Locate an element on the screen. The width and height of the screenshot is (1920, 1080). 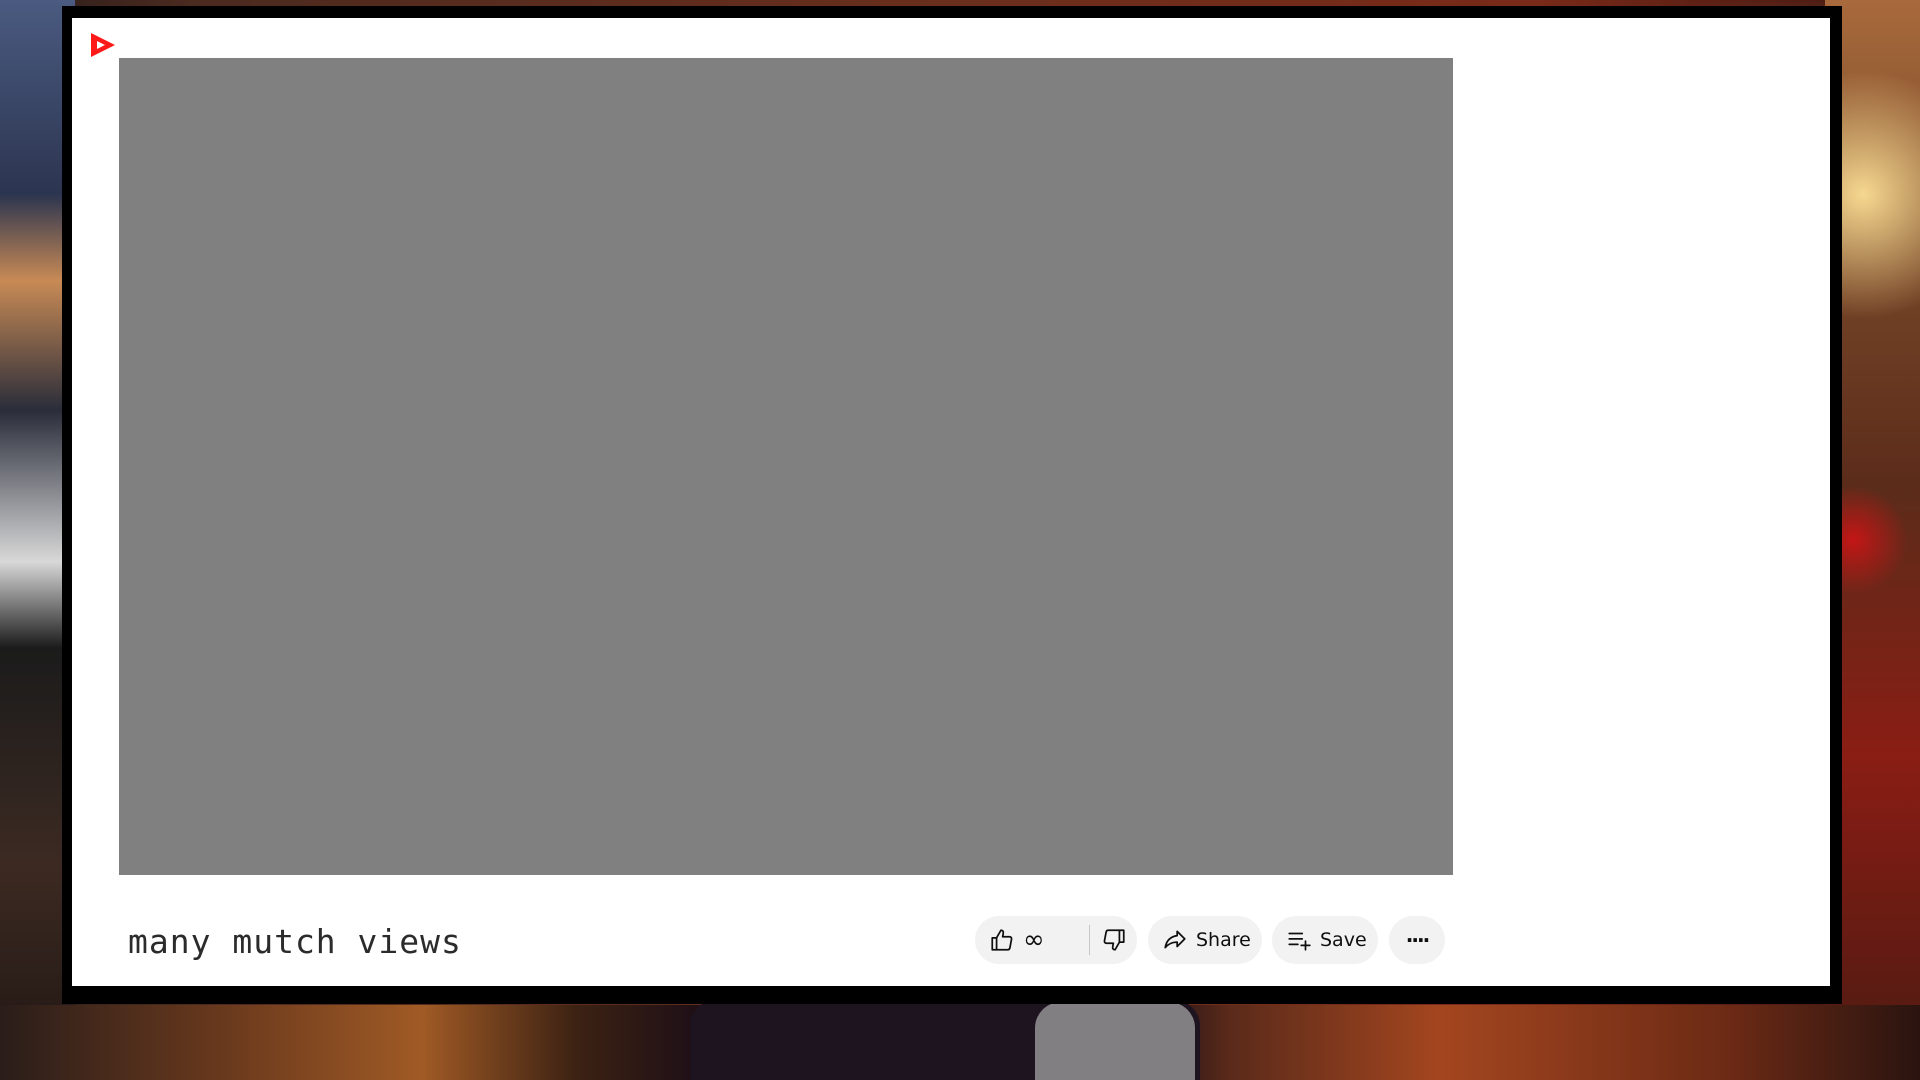
thumbs-up-icon is located at coordinates (1002, 940).